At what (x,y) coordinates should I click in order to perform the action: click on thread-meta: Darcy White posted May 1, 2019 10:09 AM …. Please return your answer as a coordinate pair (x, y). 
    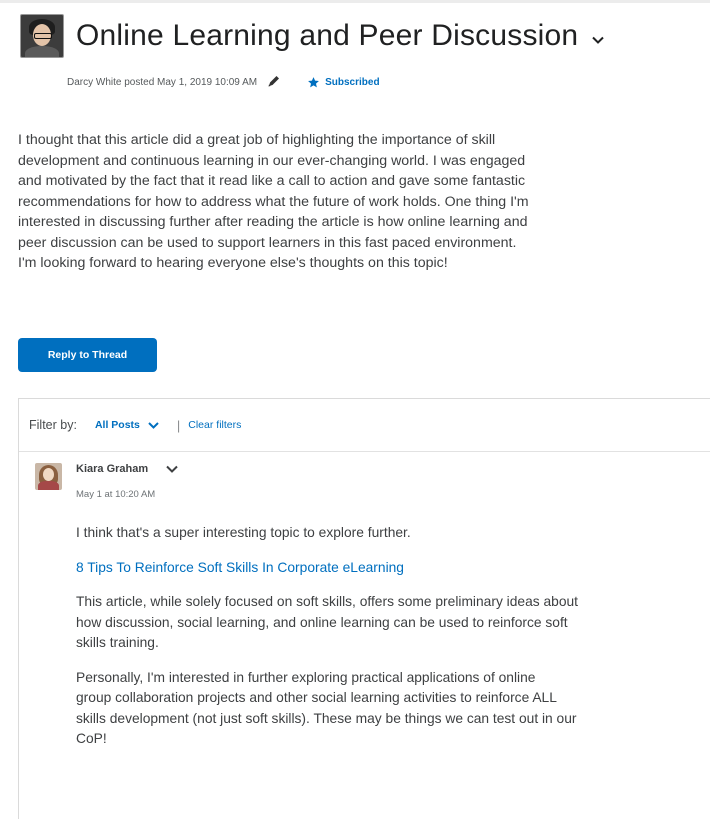
    Looking at the image, I should click on (223, 82).